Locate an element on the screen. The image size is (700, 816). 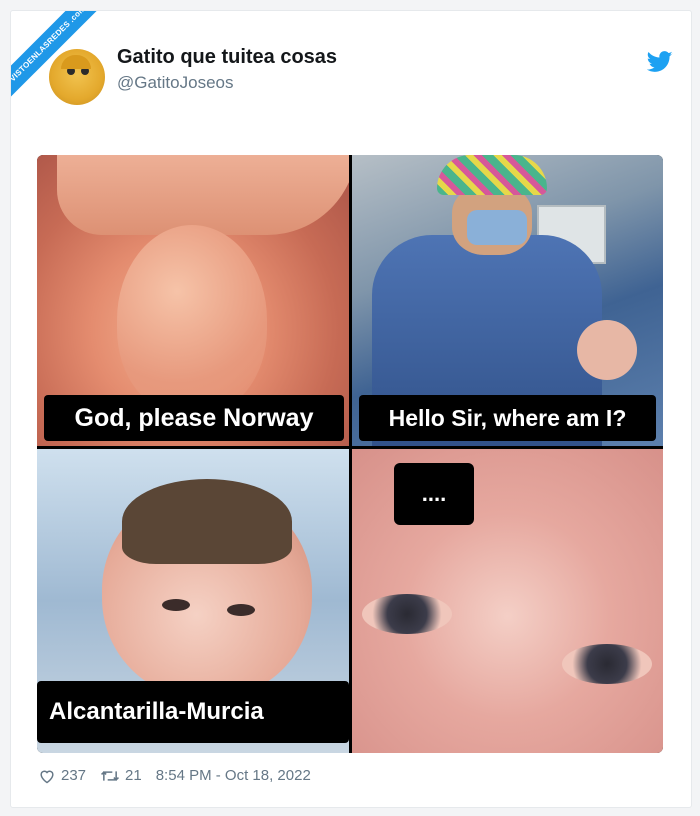
tweet-timestamp: 8:54 PM - Oct 18, 2022 is located at coordinates (233, 775).